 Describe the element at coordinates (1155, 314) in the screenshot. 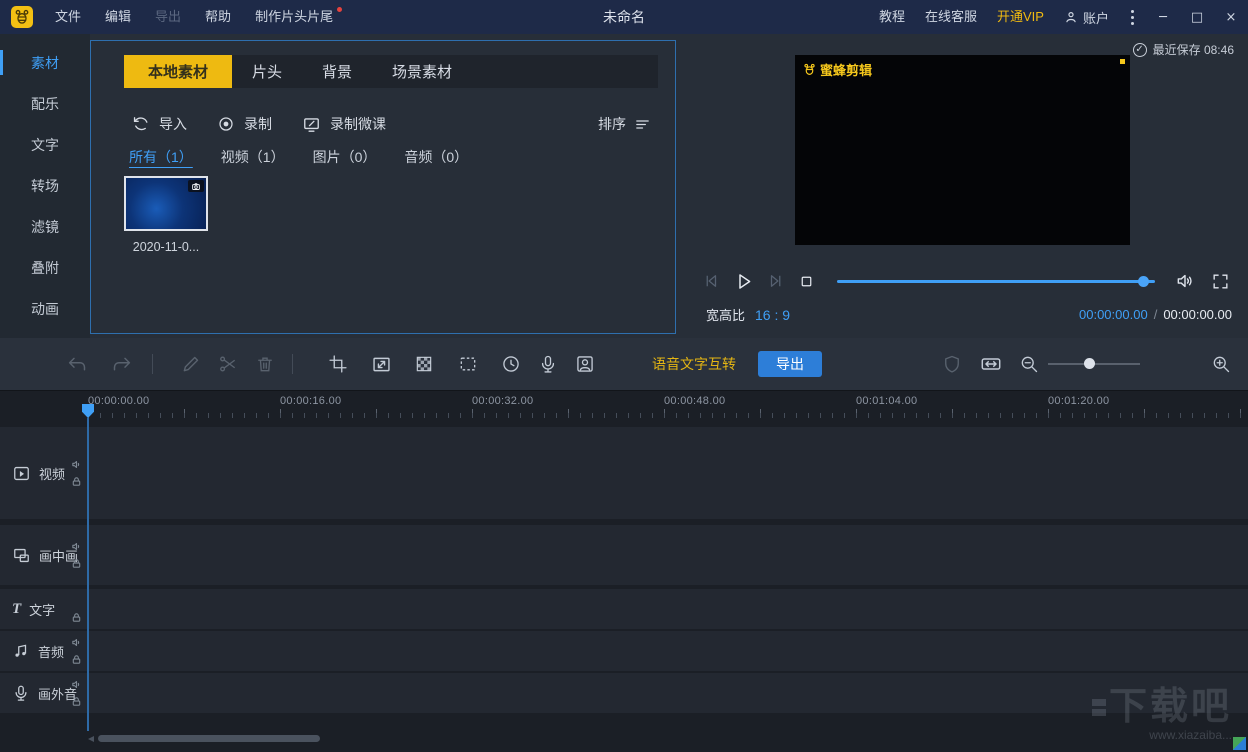

I see `playback-time: 00:00:00.00 / 00:00:00.00` at that location.